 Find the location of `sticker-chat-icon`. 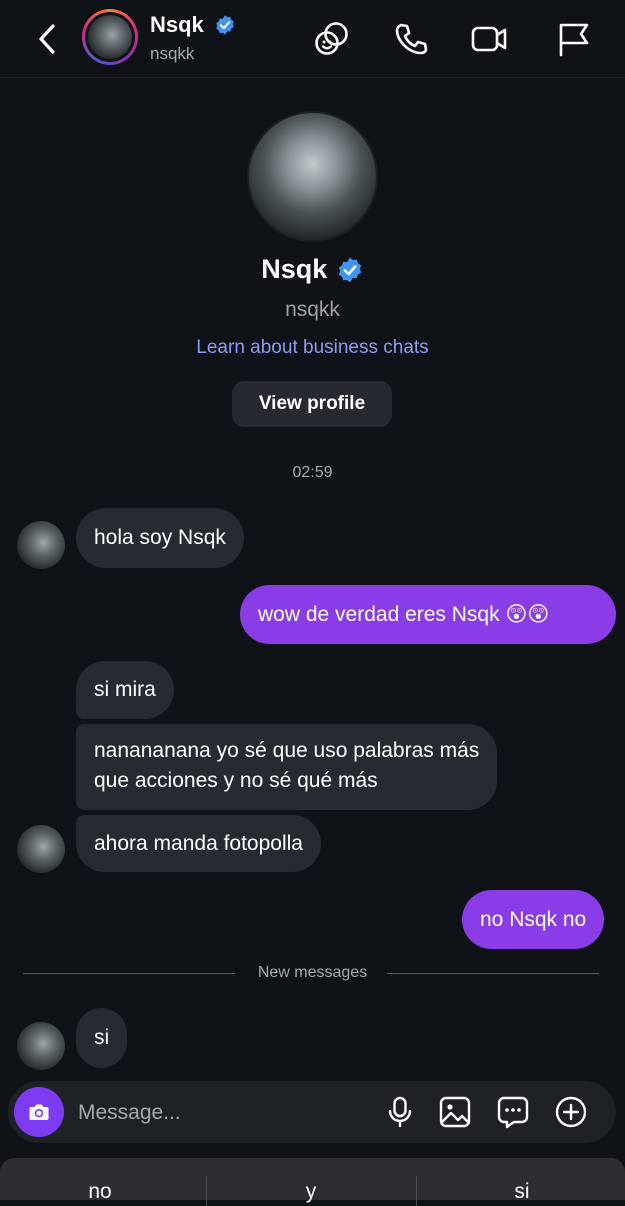

sticker-chat-icon is located at coordinates (513, 1112).